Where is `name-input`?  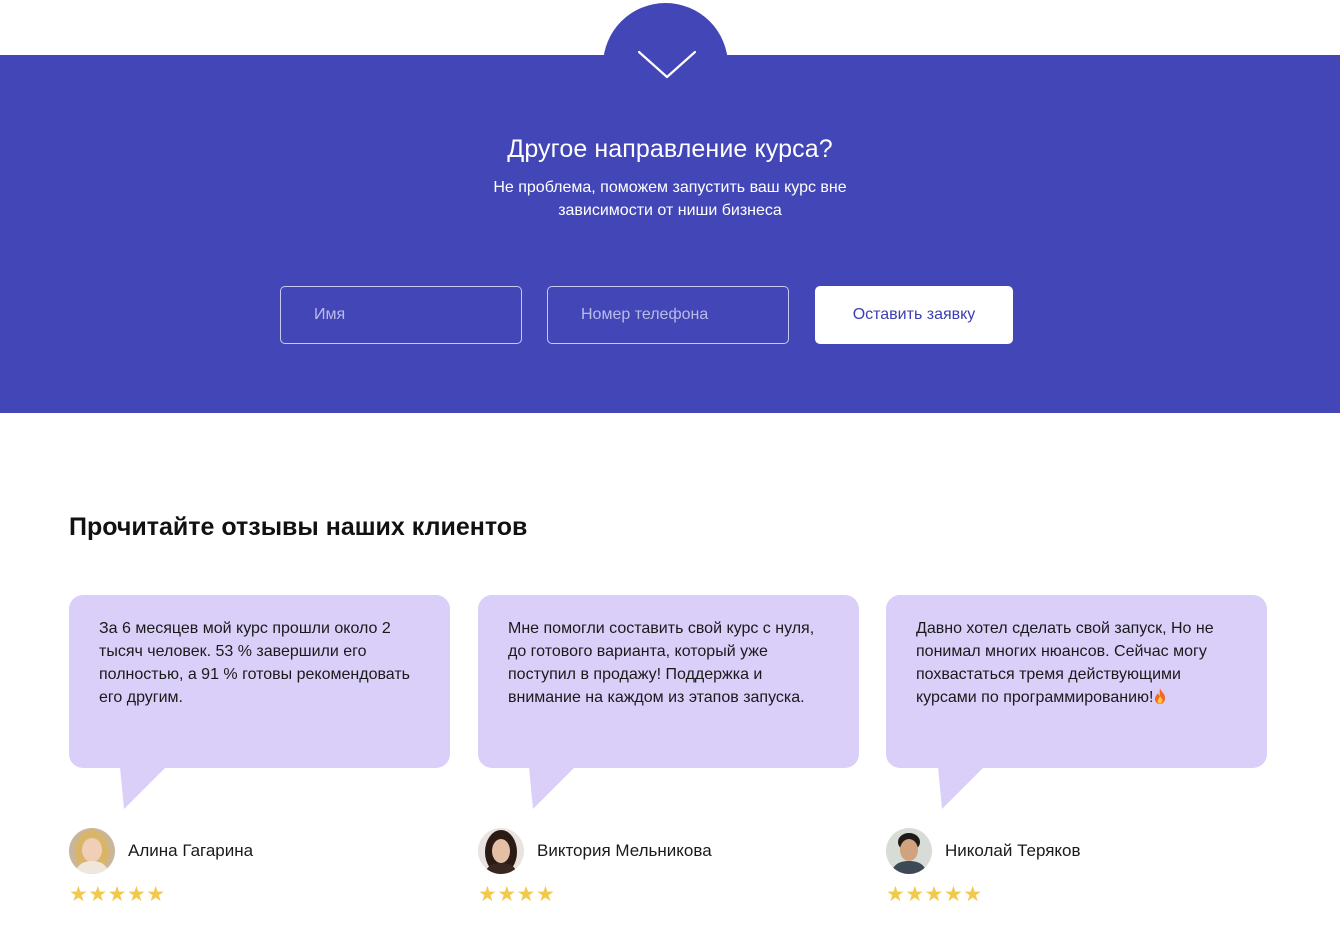 name-input is located at coordinates (401, 315).